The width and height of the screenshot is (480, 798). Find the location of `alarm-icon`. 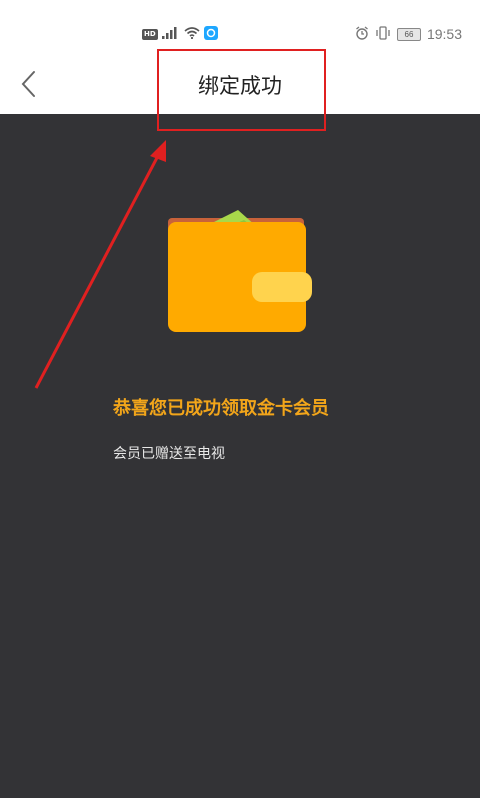

alarm-icon is located at coordinates (362, 34).